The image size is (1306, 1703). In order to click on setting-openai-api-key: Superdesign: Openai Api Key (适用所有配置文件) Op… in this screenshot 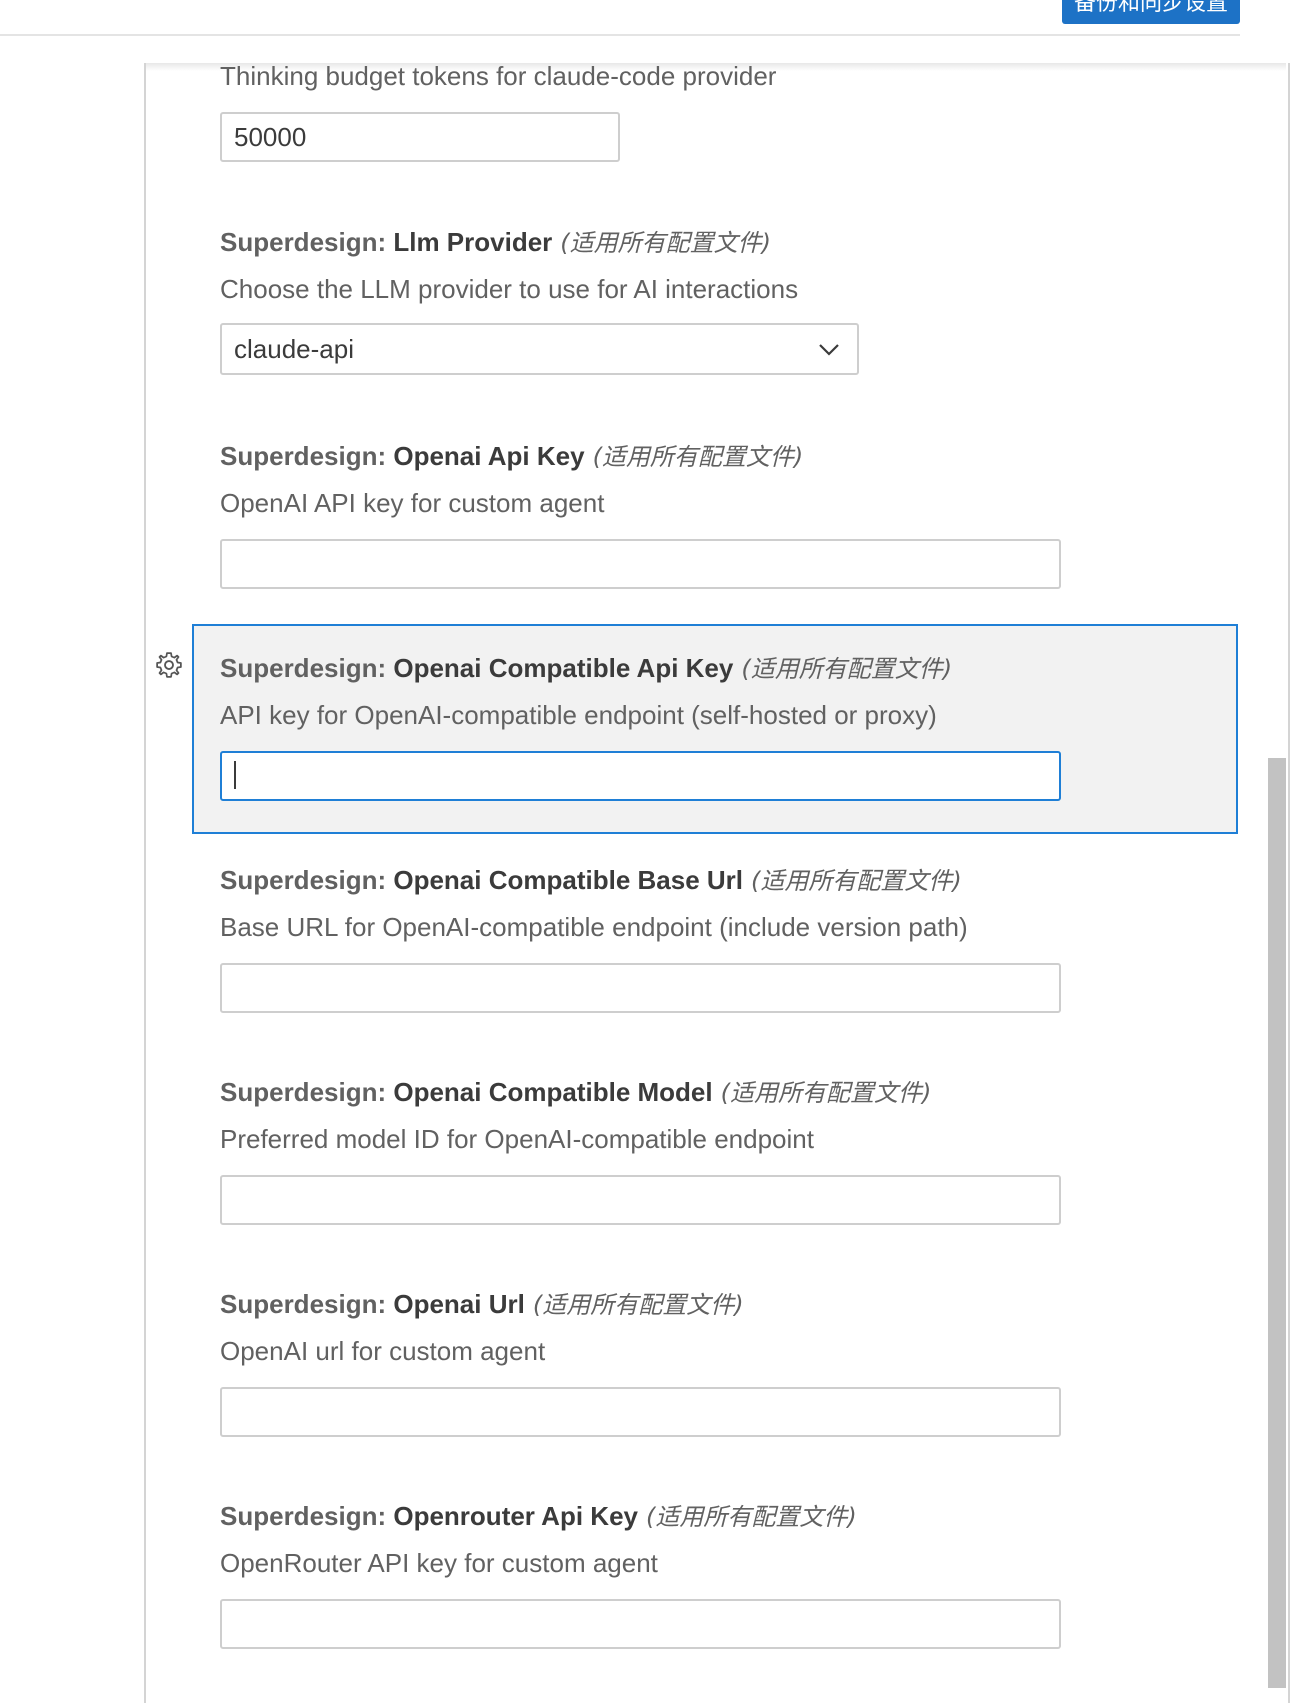, I will do `click(725, 514)`.